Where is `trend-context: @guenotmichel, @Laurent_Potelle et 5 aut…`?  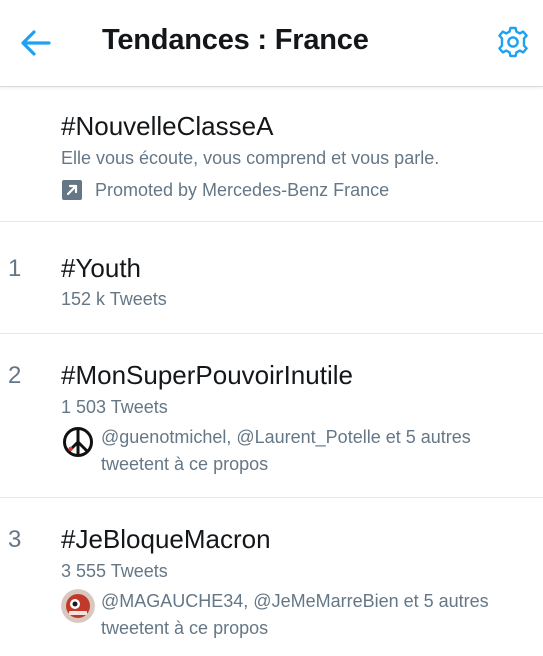 trend-context: @guenotmichel, @Laurent_Potelle et 5 aut… is located at coordinates (297, 451).